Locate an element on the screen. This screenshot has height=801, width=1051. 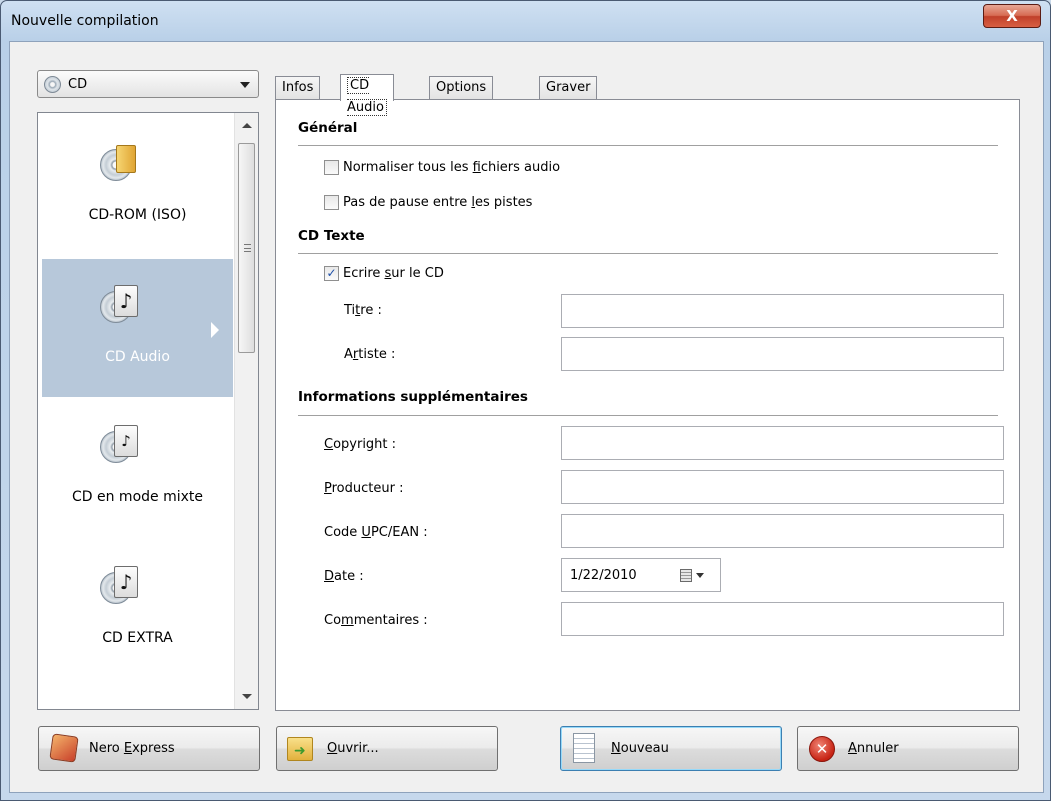
new-document-icon is located at coordinates (585, 749).